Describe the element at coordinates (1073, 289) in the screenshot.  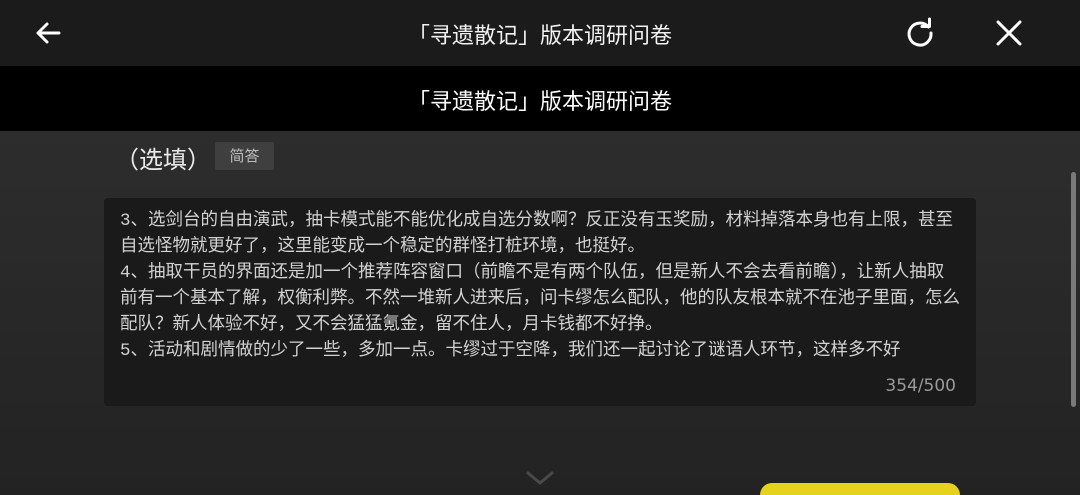
I see `scrollbar` at that location.